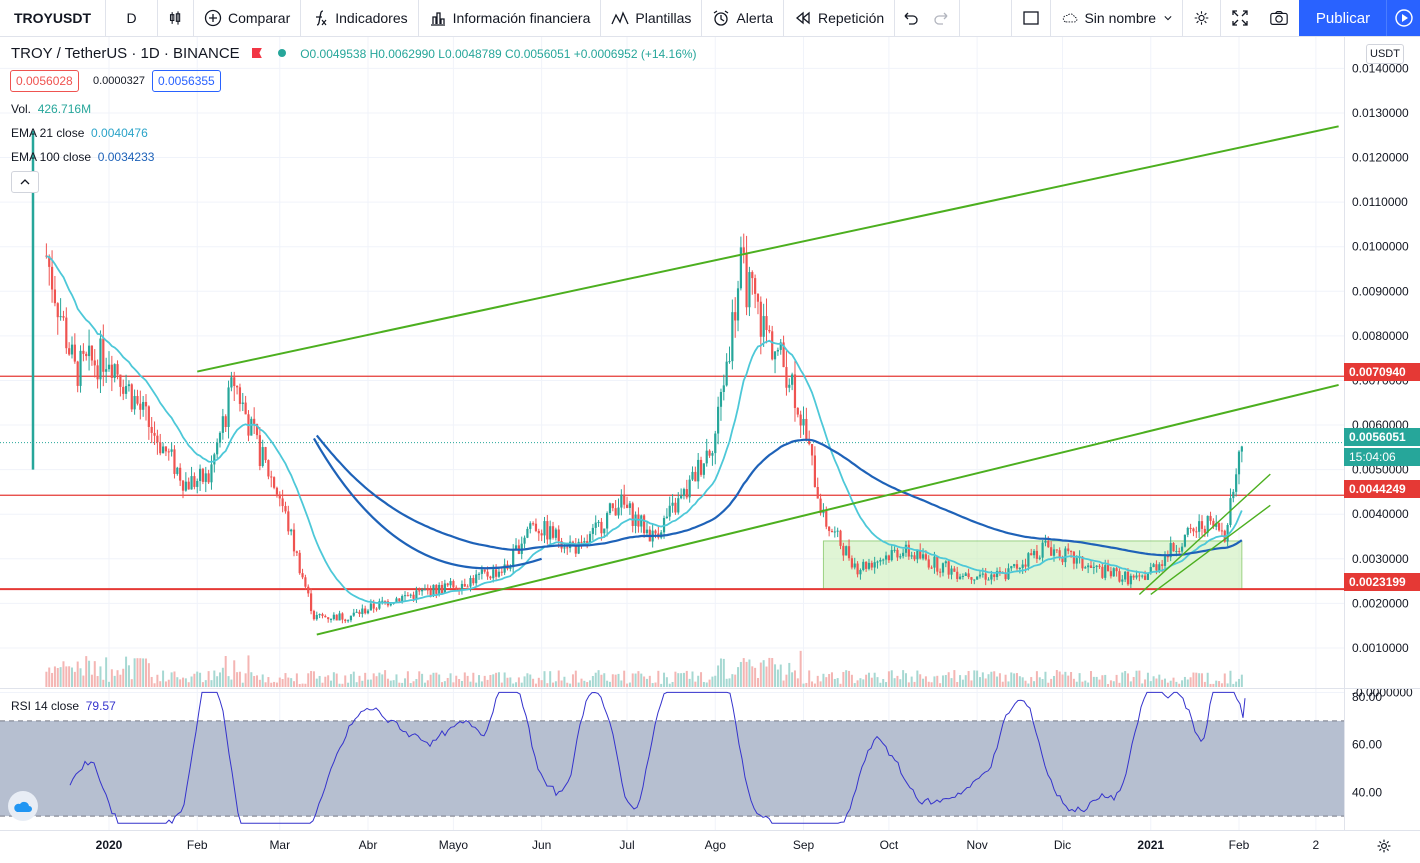 This screenshot has width=1420, height=863. I want to click on axis-settings-button, so click(1384, 846).